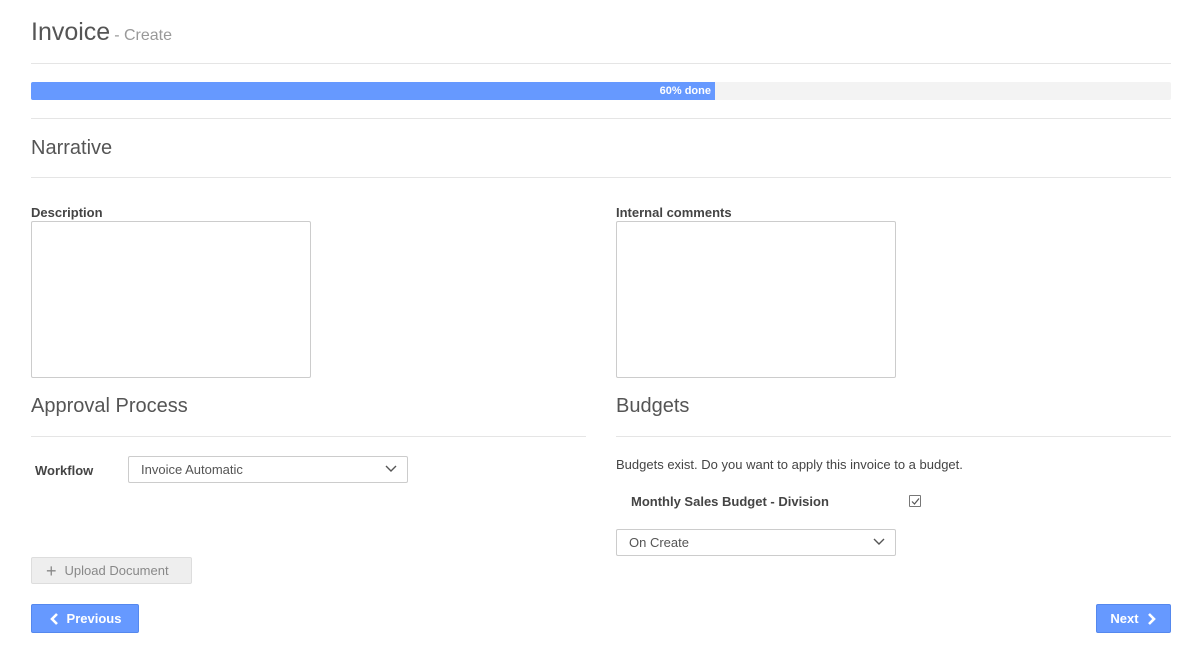  What do you see at coordinates (373, 91) in the screenshot?
I see `progress-fill: 60% done` at bounding box center [373, 91].